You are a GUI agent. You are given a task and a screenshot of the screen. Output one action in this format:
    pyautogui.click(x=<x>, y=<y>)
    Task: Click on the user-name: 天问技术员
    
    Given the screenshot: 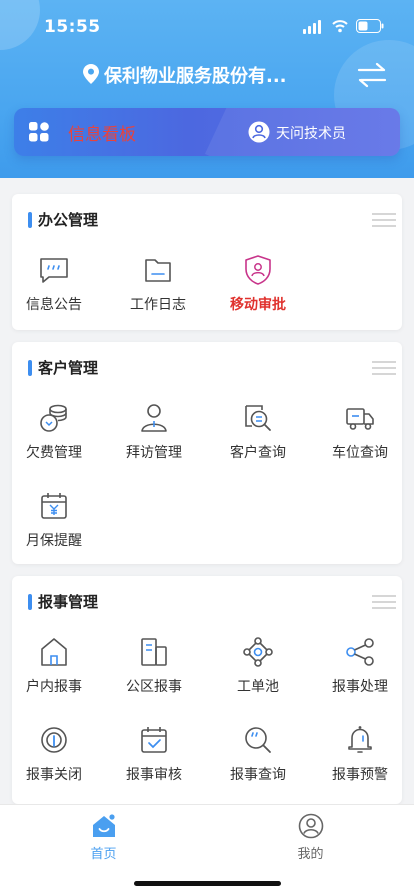 What is the action you would take?
    pyautogui.click(x=311, y=134)
    